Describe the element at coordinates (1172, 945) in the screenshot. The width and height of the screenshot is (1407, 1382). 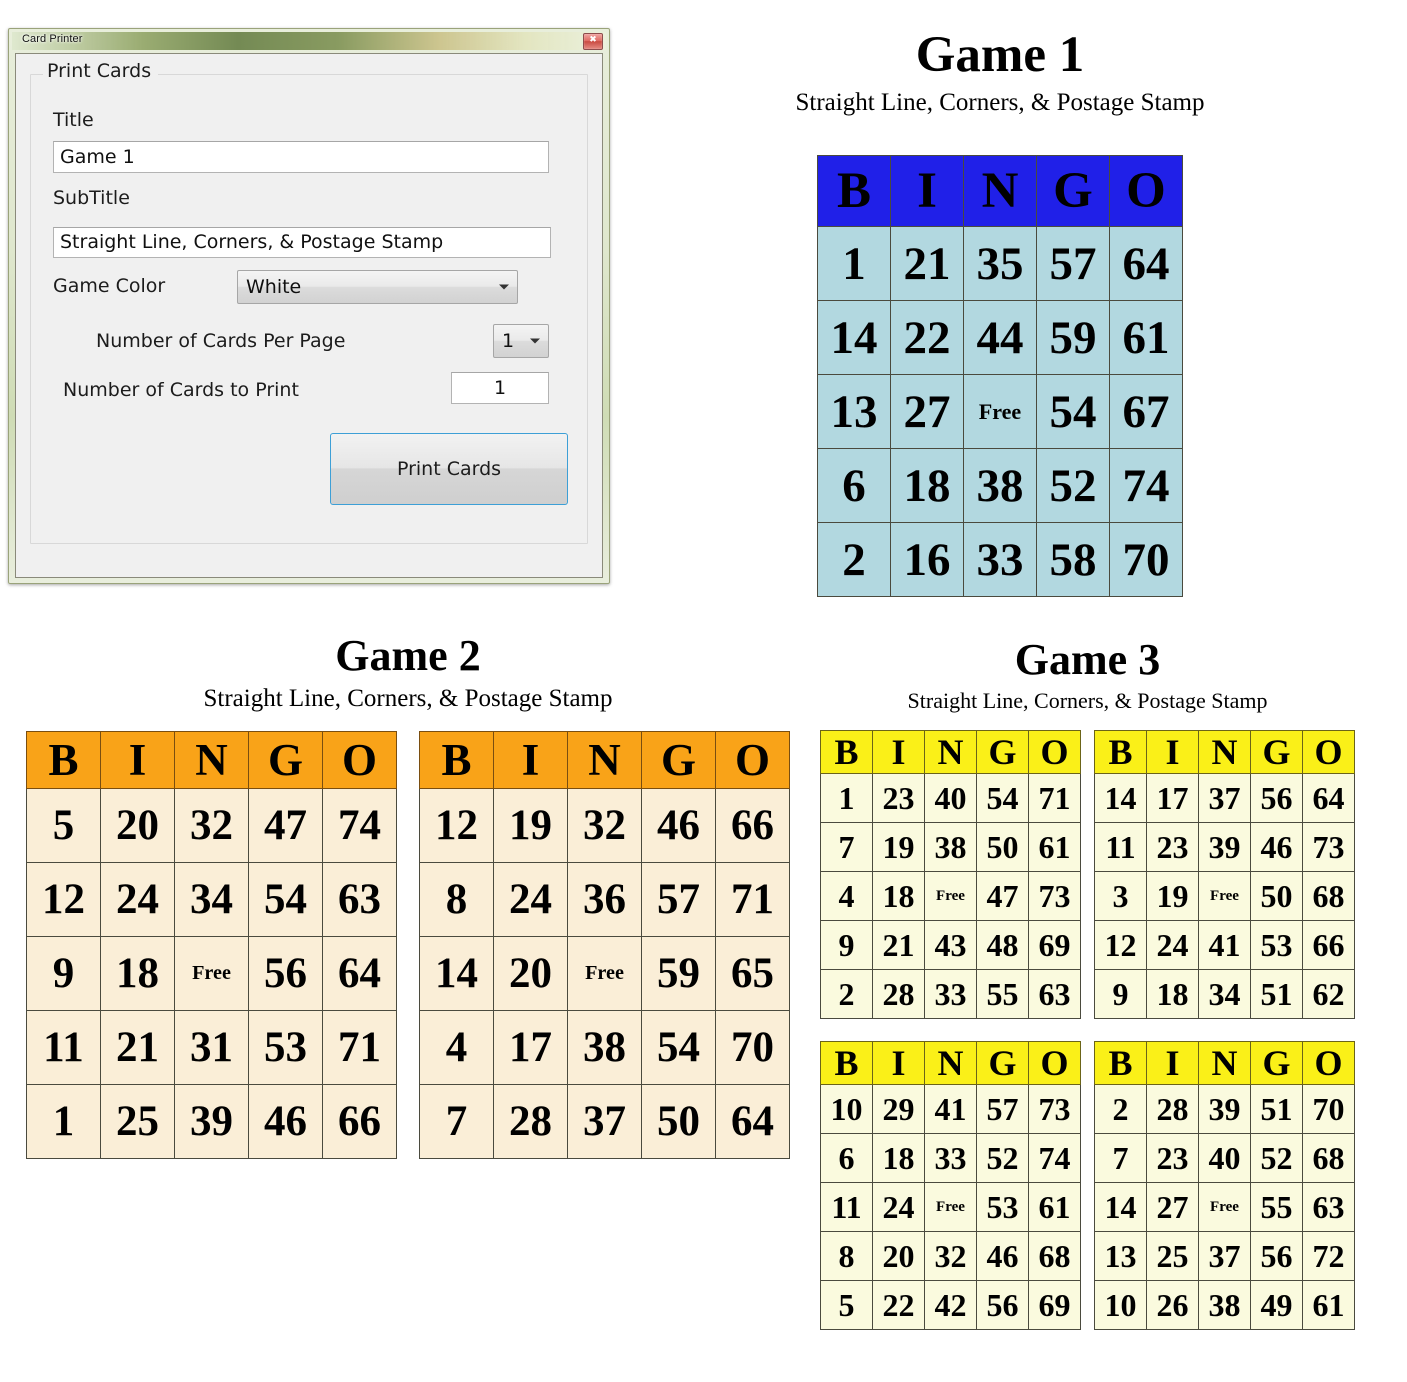
I see `bingo-number-cell: 24` at that location.